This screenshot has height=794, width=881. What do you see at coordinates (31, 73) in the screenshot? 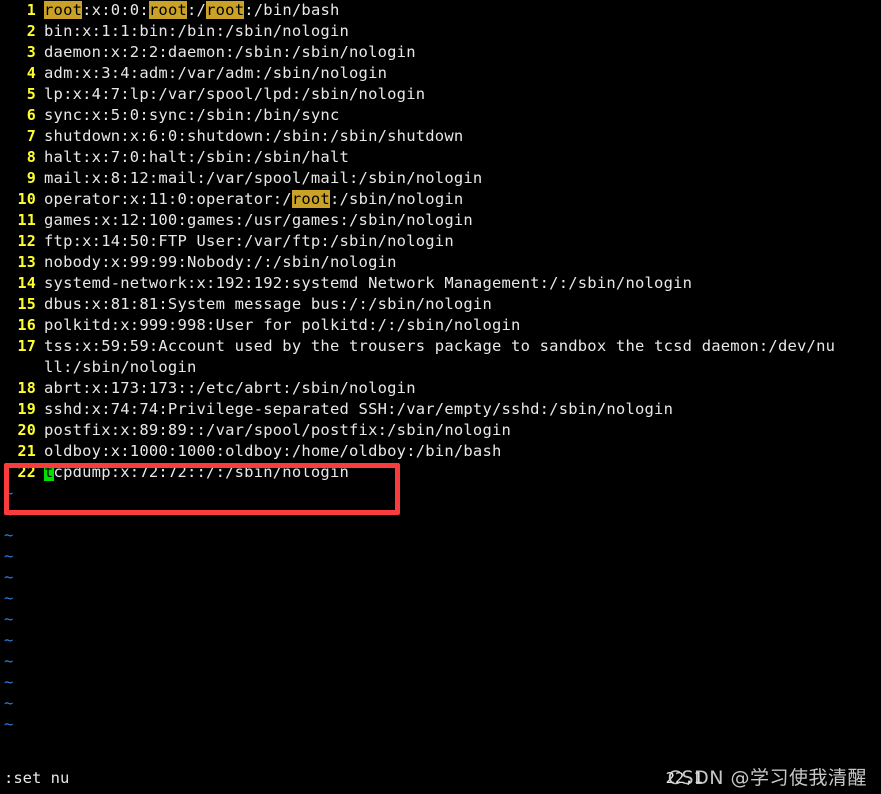
I see `line-number: 4` at bounding box center [31, 73].